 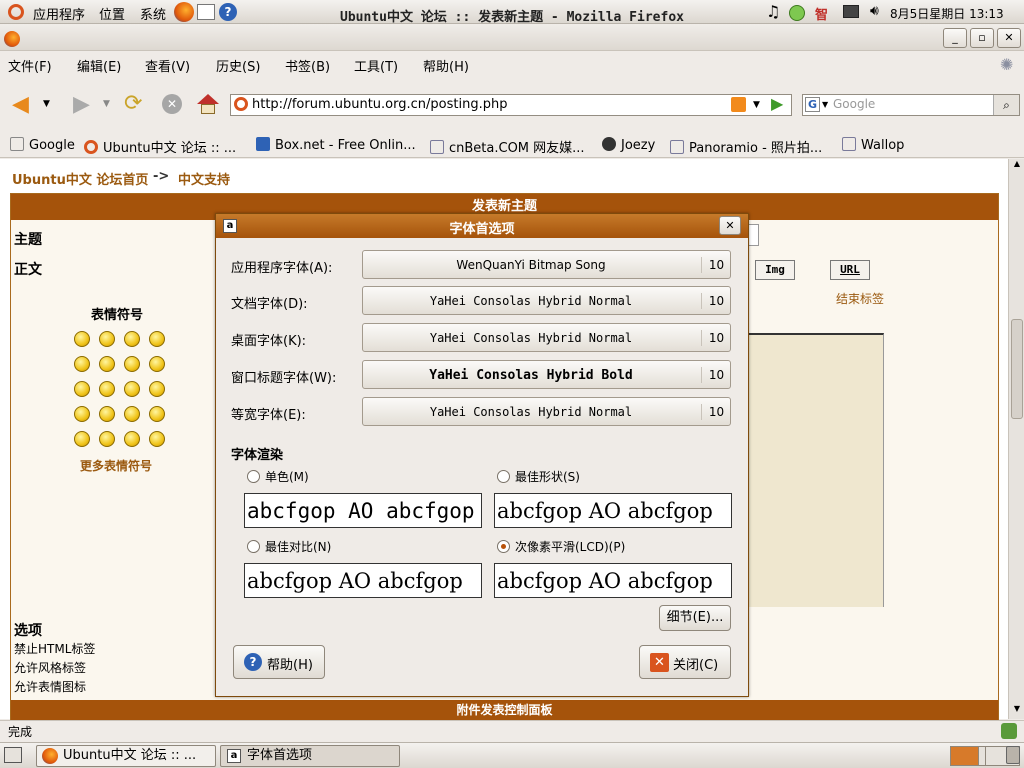 What do you see at coordinates (696, 665) in the screenshot?
I see `close-button-label: 关闭(C)` at bounding box center [696, 665].